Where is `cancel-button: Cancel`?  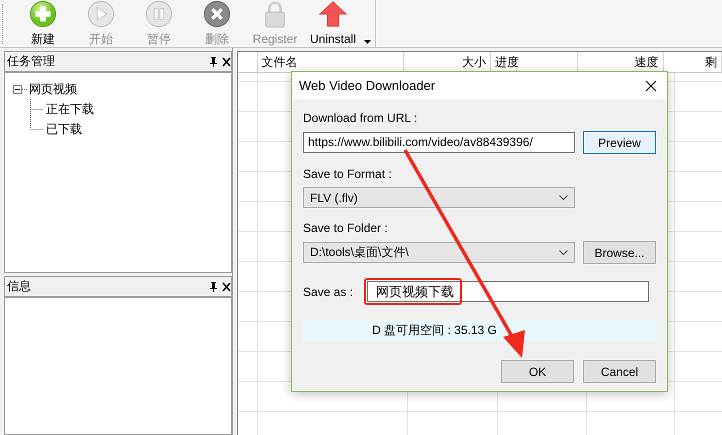
cancel-button: Cancel is located at coordinates (619, 371).